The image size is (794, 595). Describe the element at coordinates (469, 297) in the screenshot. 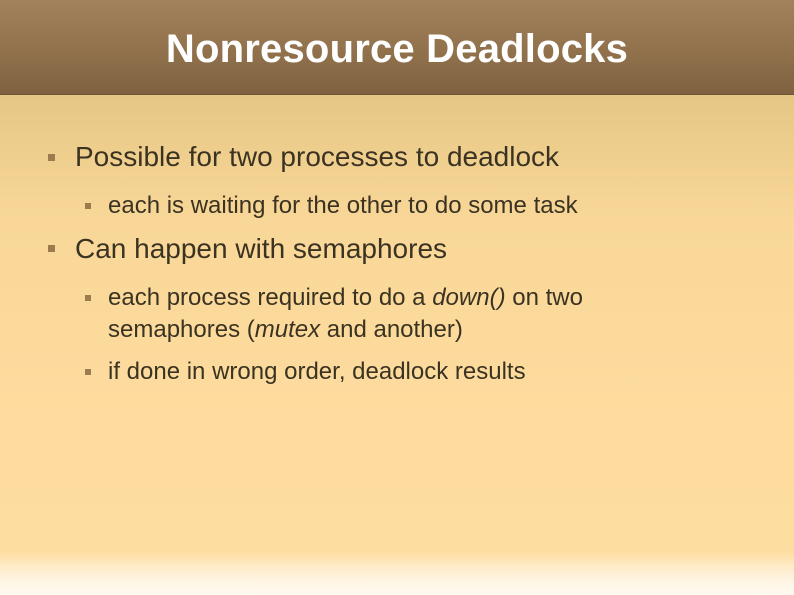

I see `code-term: down()` at that location.